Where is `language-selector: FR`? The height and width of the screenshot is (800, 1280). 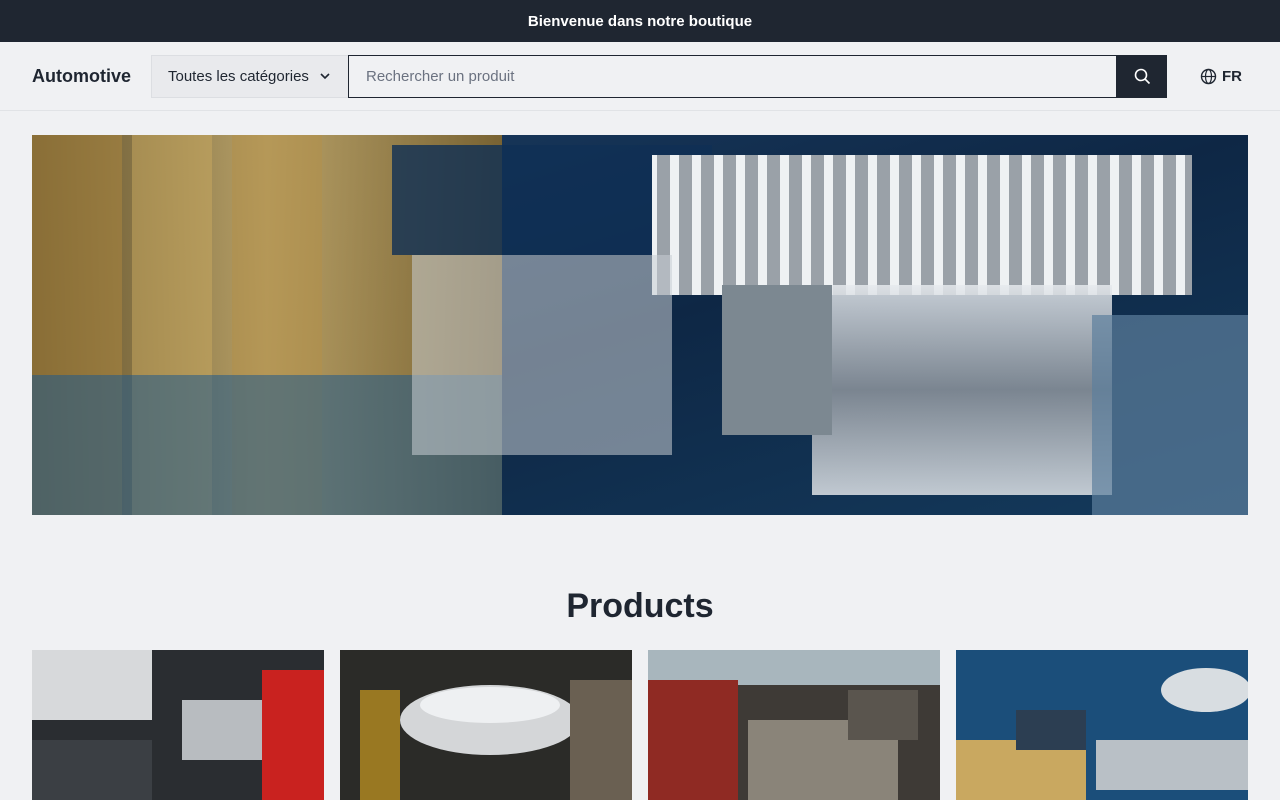
language-selector: FR is located at coordinates (1221, 76).